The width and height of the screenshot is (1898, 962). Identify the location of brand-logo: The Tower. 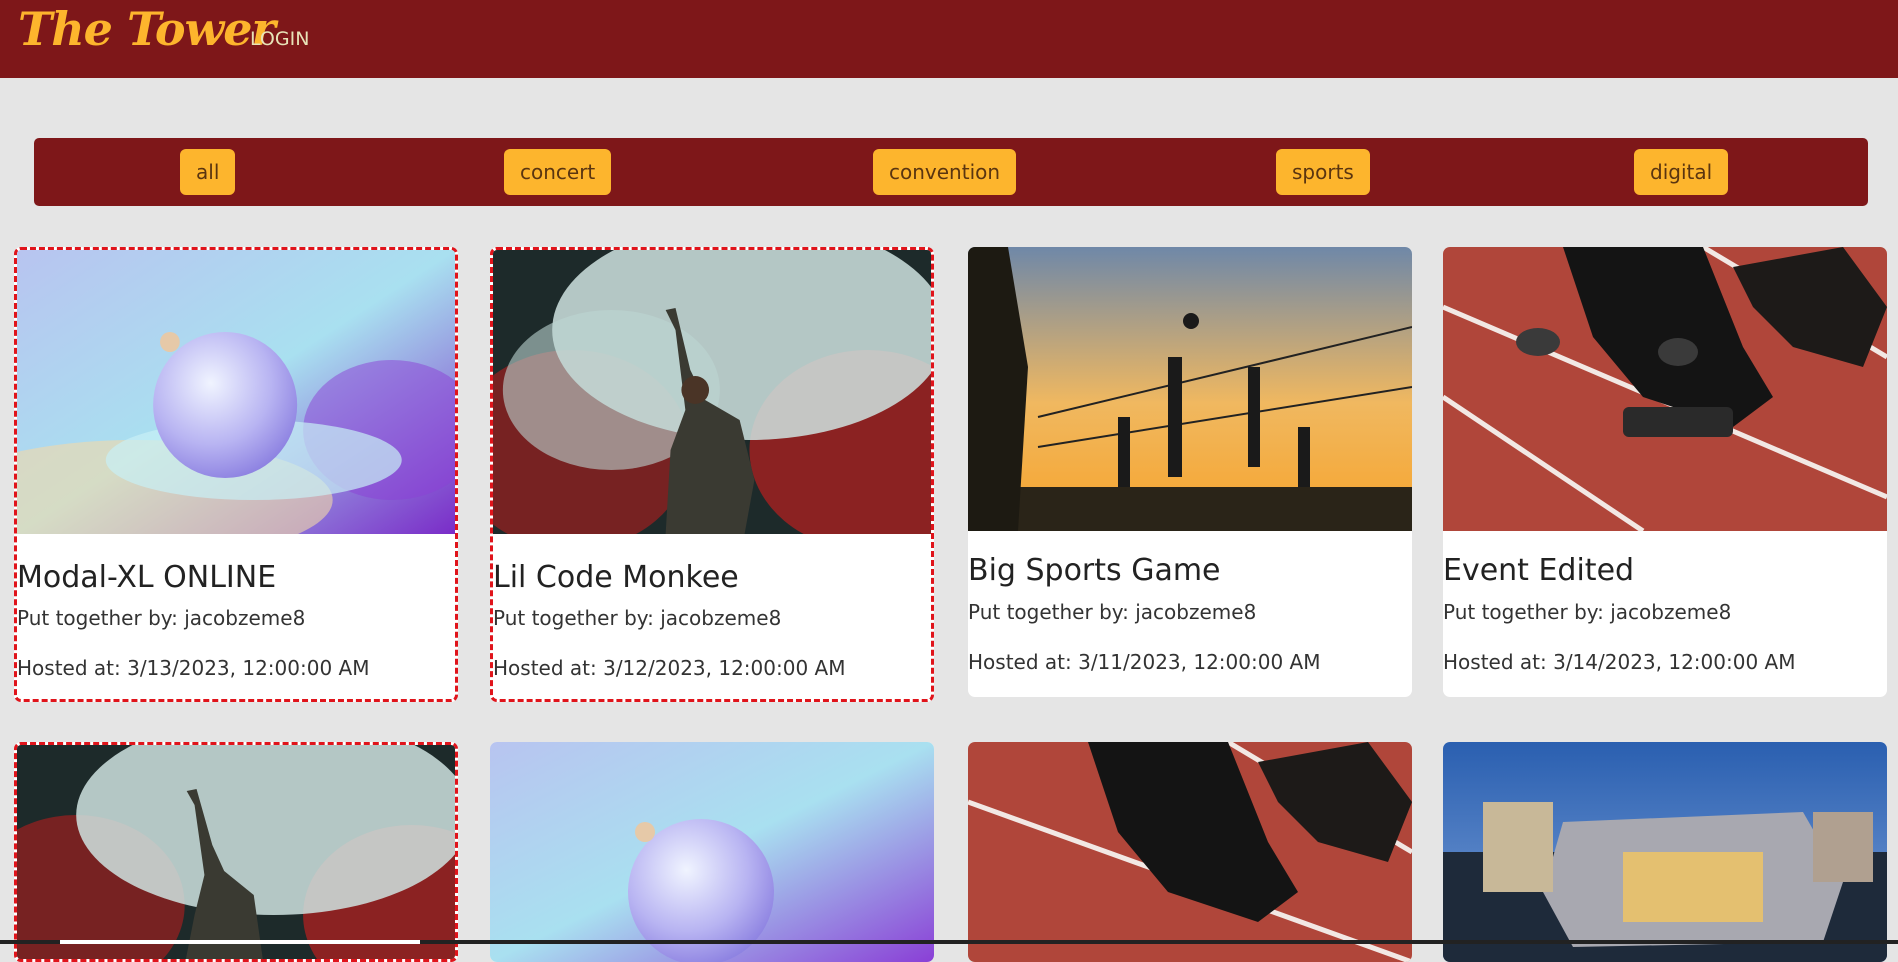
(147, 29).